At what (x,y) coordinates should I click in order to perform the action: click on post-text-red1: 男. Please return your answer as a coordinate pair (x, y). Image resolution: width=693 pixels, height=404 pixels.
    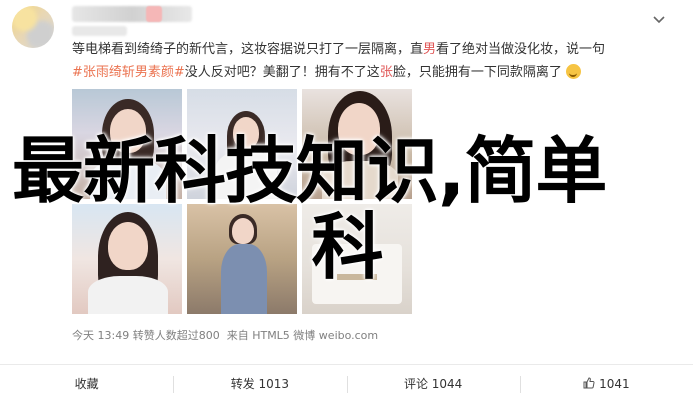
    Looking at the image, I should click on (430, 49).